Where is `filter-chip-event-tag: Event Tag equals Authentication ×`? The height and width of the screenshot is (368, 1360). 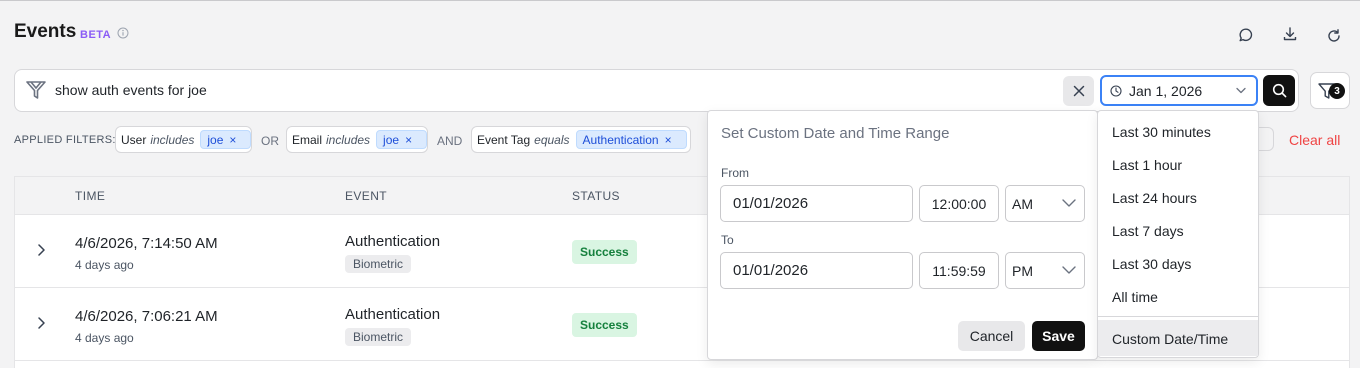 filter-chip-event-tag: Event Tag equals Authentication × is located at coordinates (581, 139).